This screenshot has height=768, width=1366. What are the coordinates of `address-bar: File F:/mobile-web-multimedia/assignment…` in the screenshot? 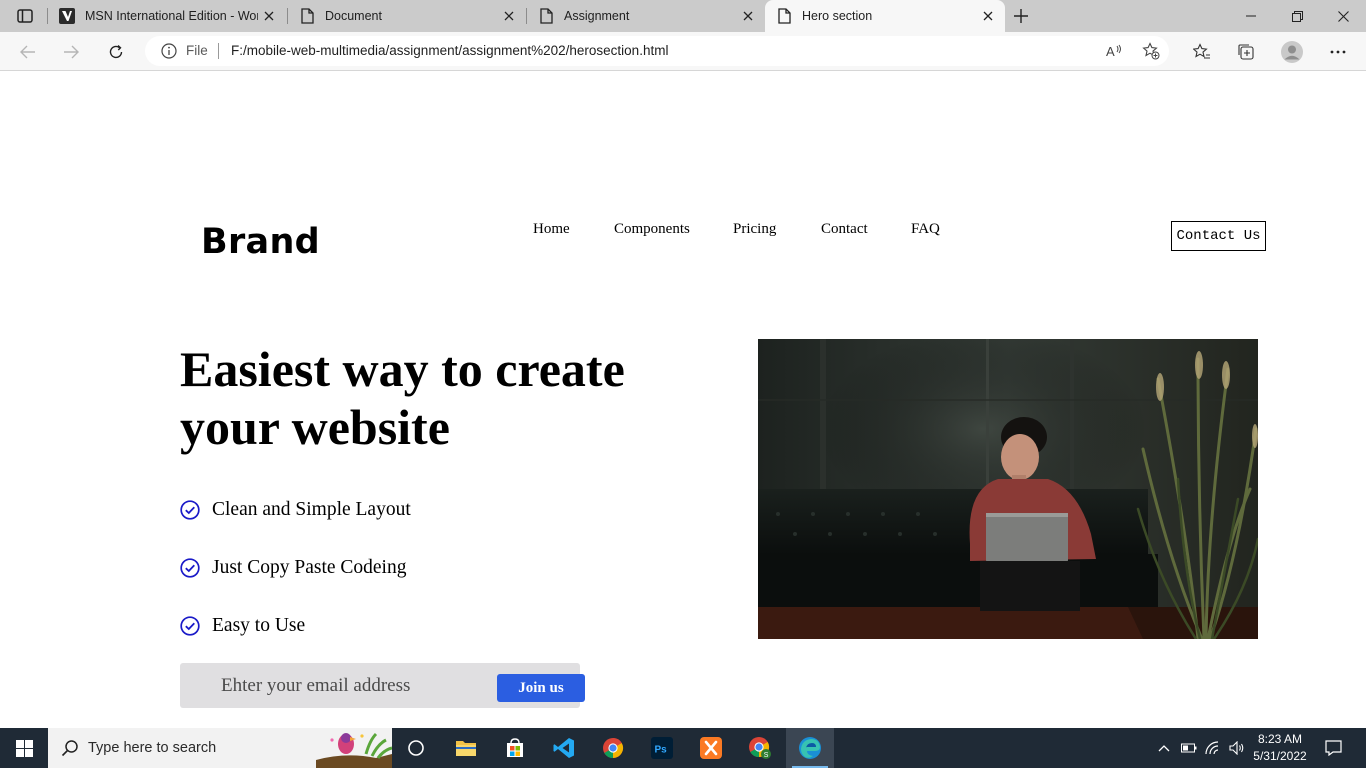 It's located at (657, 51).